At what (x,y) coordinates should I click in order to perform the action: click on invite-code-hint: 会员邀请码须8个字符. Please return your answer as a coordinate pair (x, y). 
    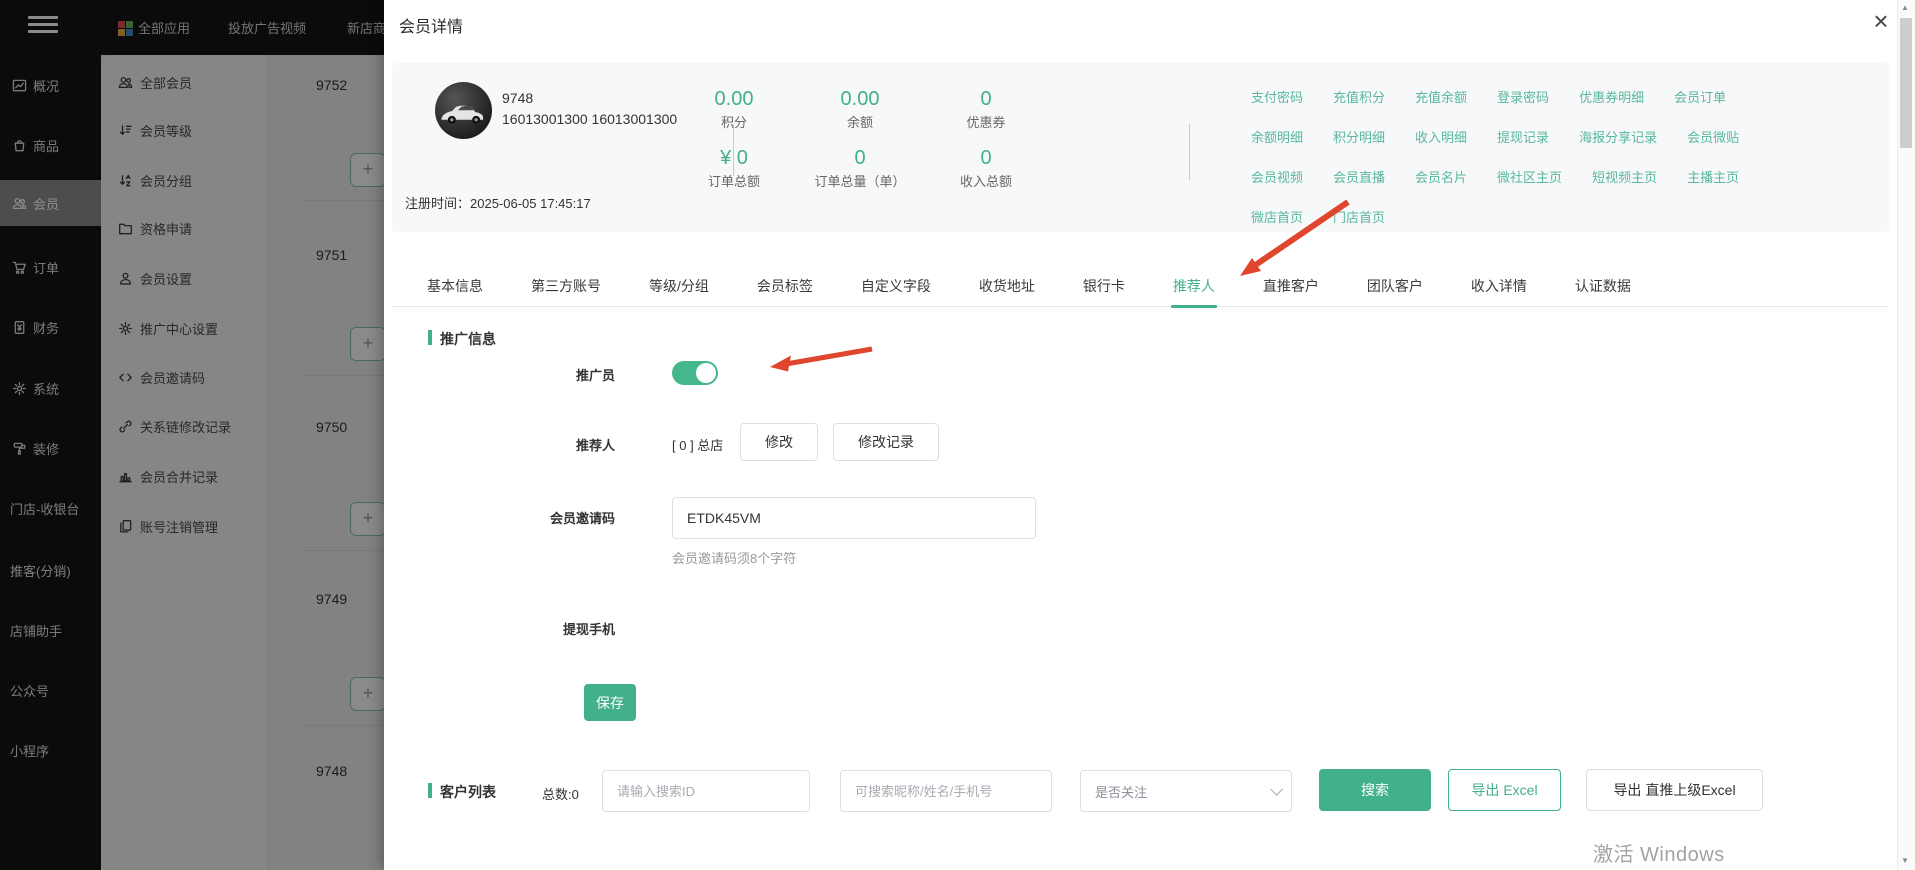
    Looking at the image, I should click on (734, 558).